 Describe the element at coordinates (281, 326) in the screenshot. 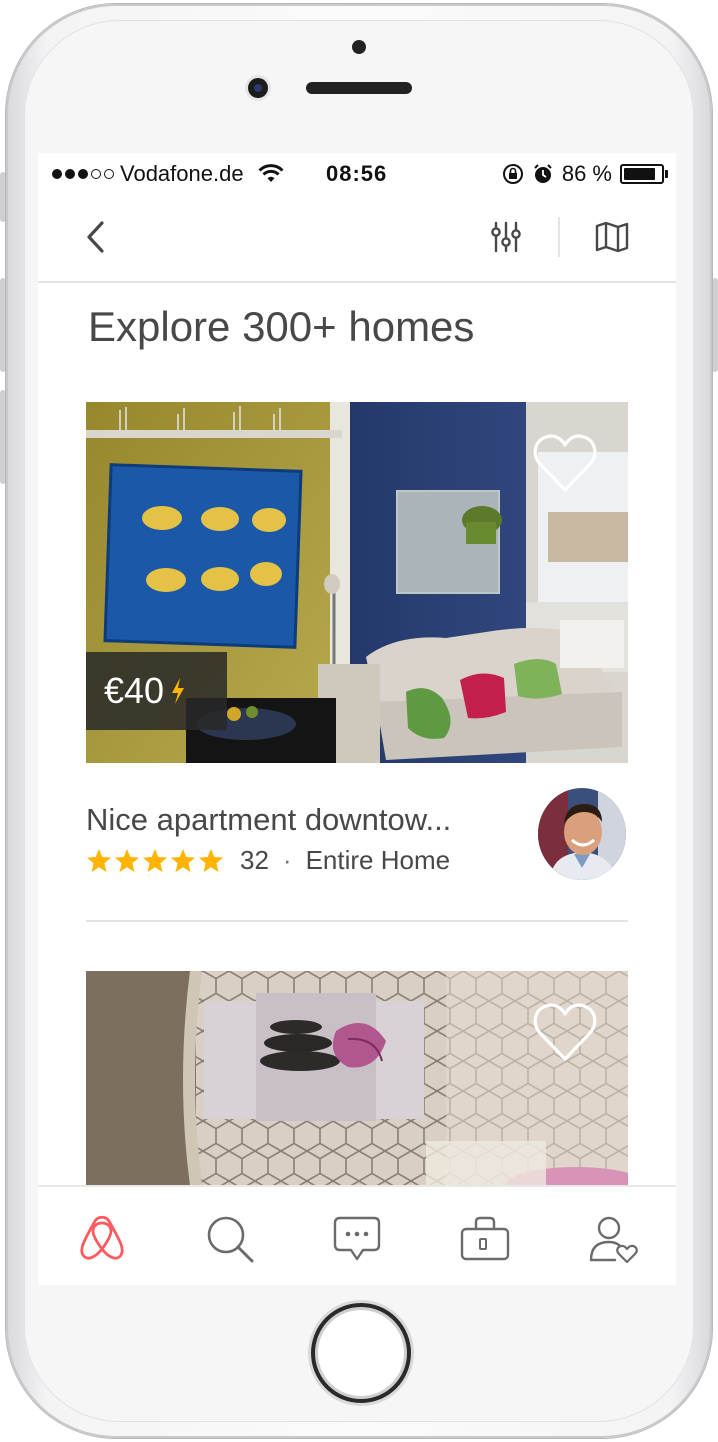

I see `page-title: Explore 300+ homes` at that location.